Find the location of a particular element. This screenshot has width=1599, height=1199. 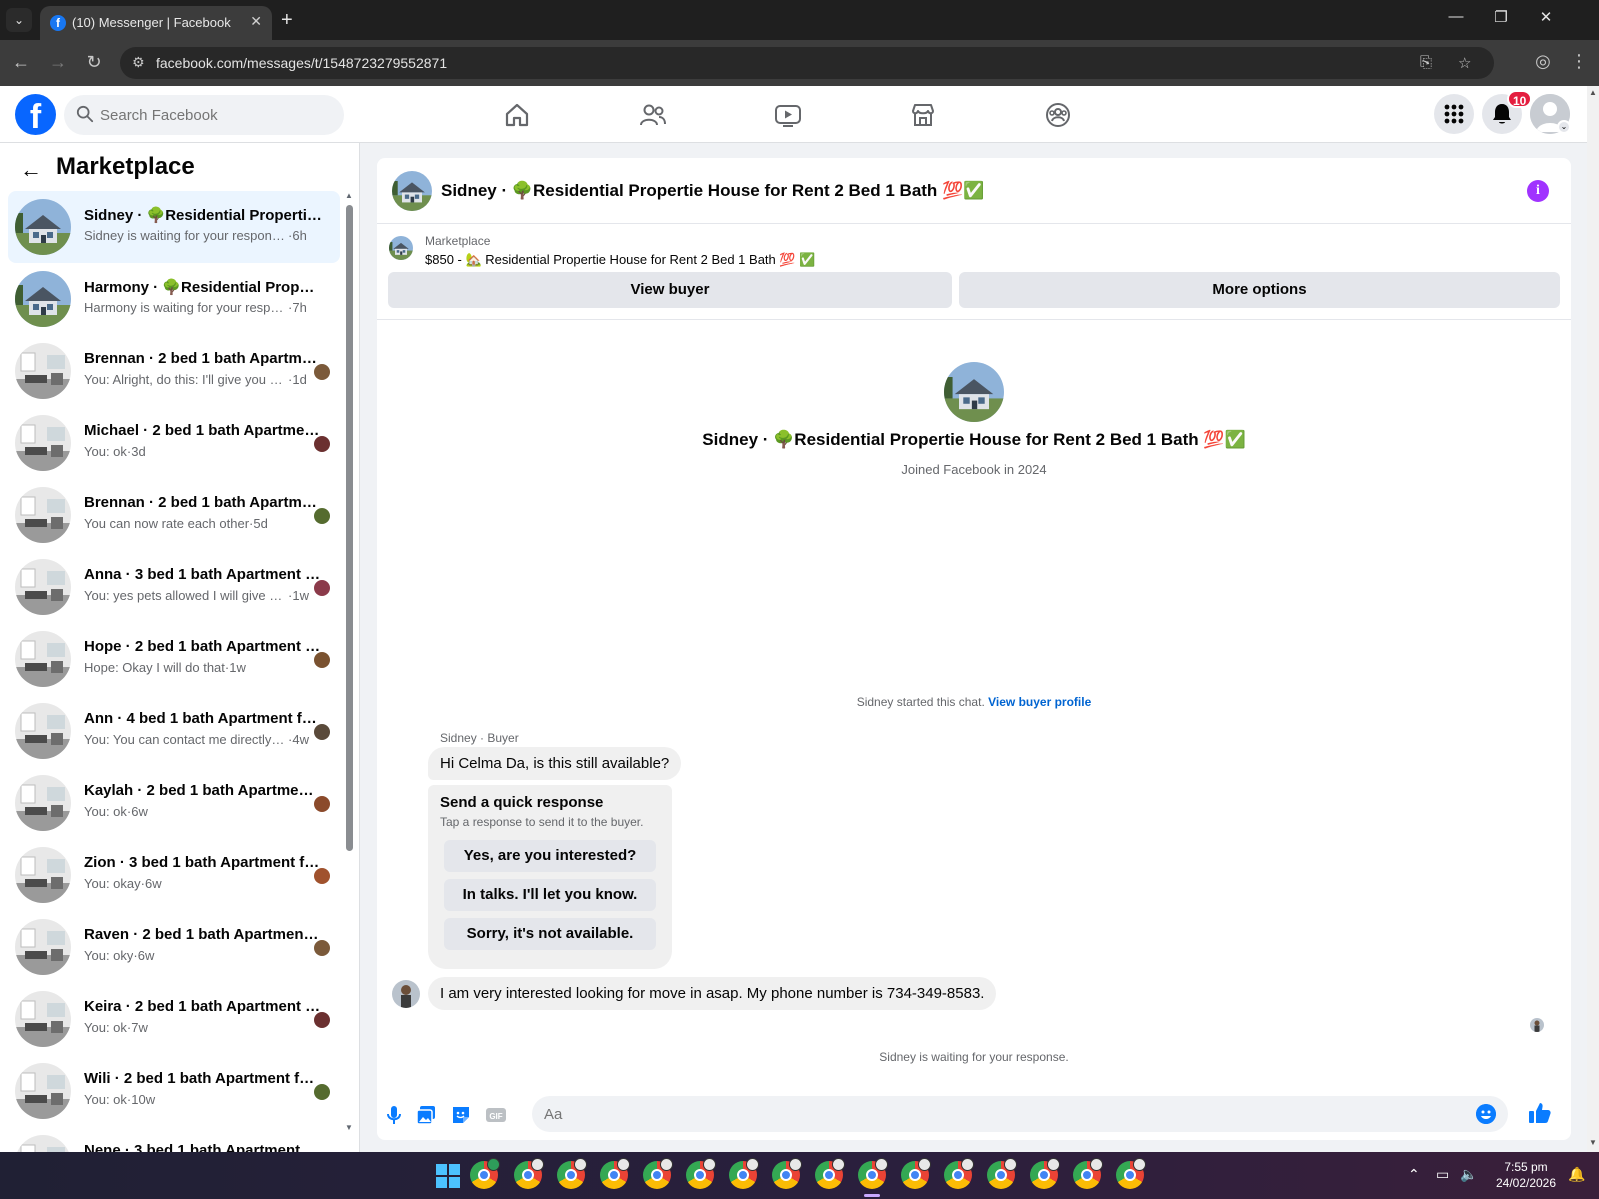

browser-menu-icon: ⋮ is located at coordinates (1579, 61).